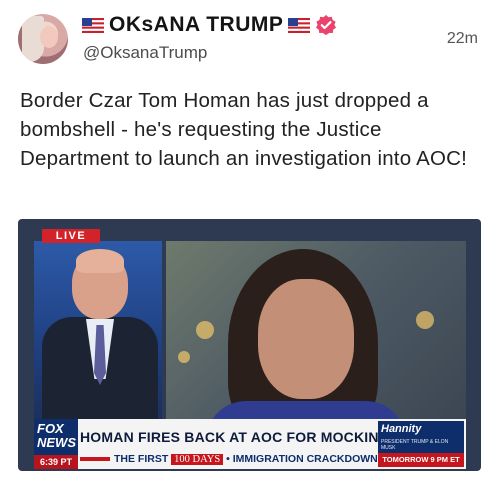 The width and height of the screenshot is (500, 489). I want to click on author-name-row: OKsANA TRUMP, so click(209, 25).